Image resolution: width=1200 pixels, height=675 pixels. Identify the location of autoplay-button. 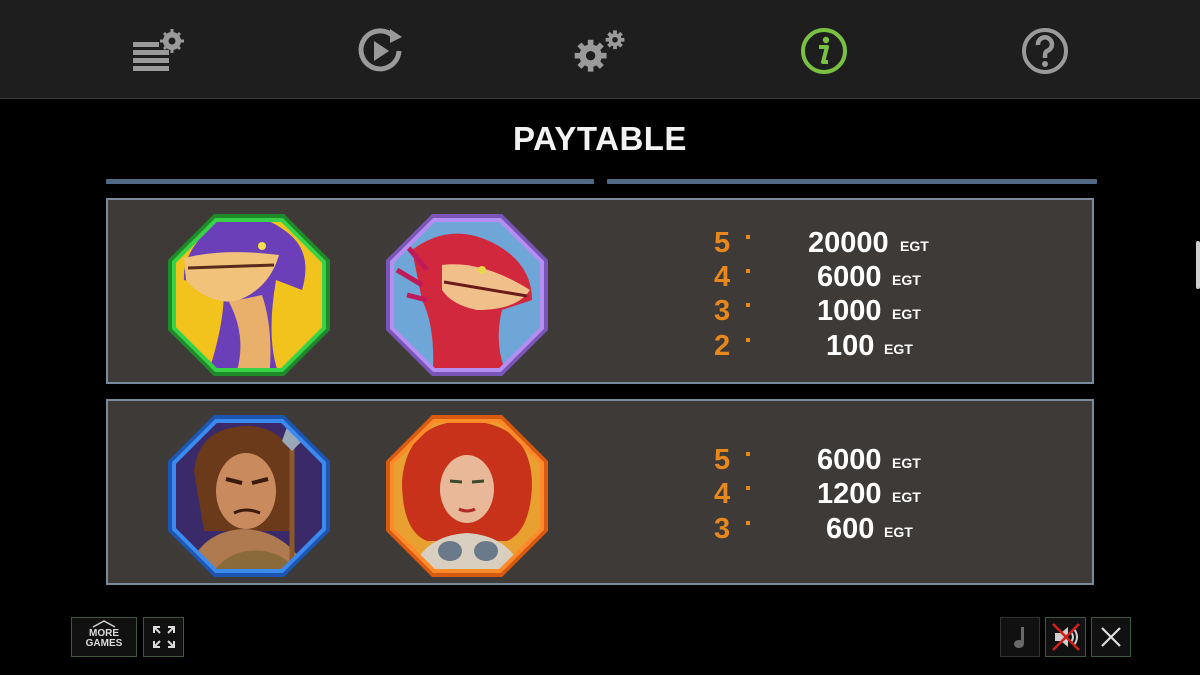
(380, 51).